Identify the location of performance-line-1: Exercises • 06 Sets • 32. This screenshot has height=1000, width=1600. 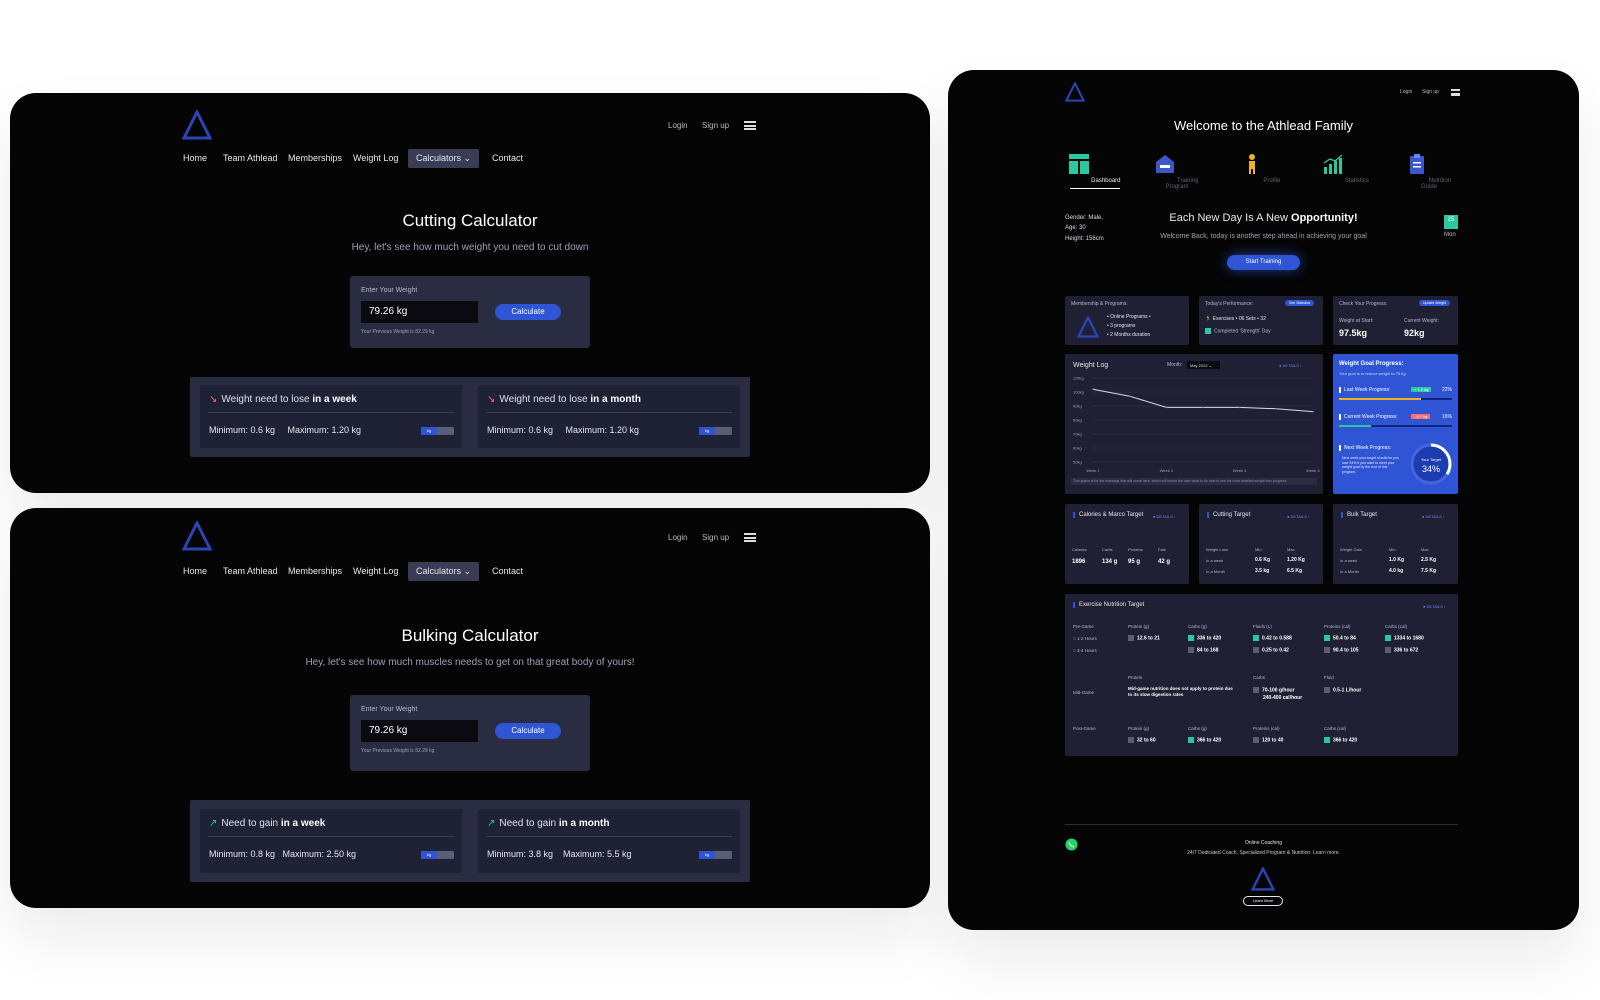
(1239, 319).